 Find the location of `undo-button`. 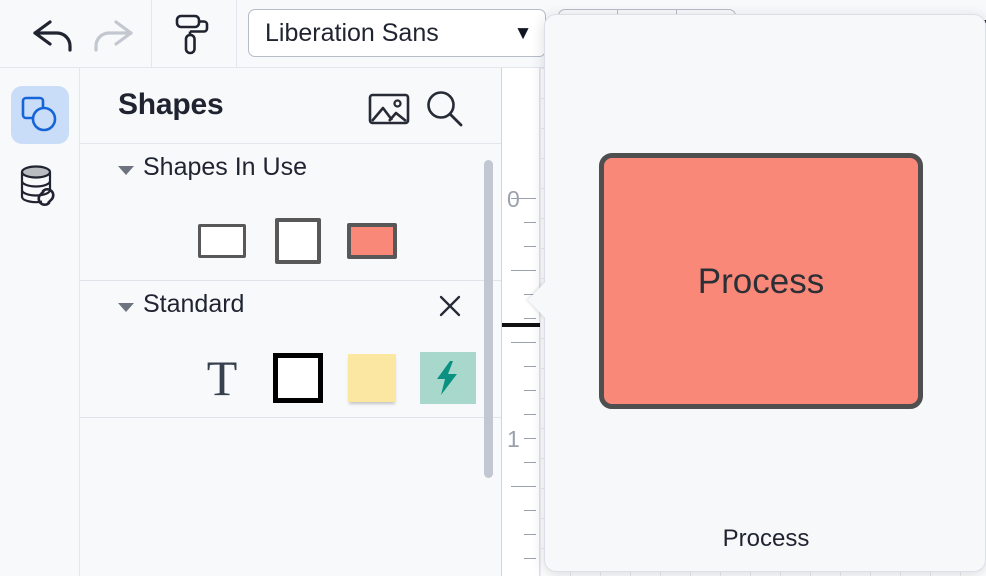

undo-button is located at coordinates (54, 34).